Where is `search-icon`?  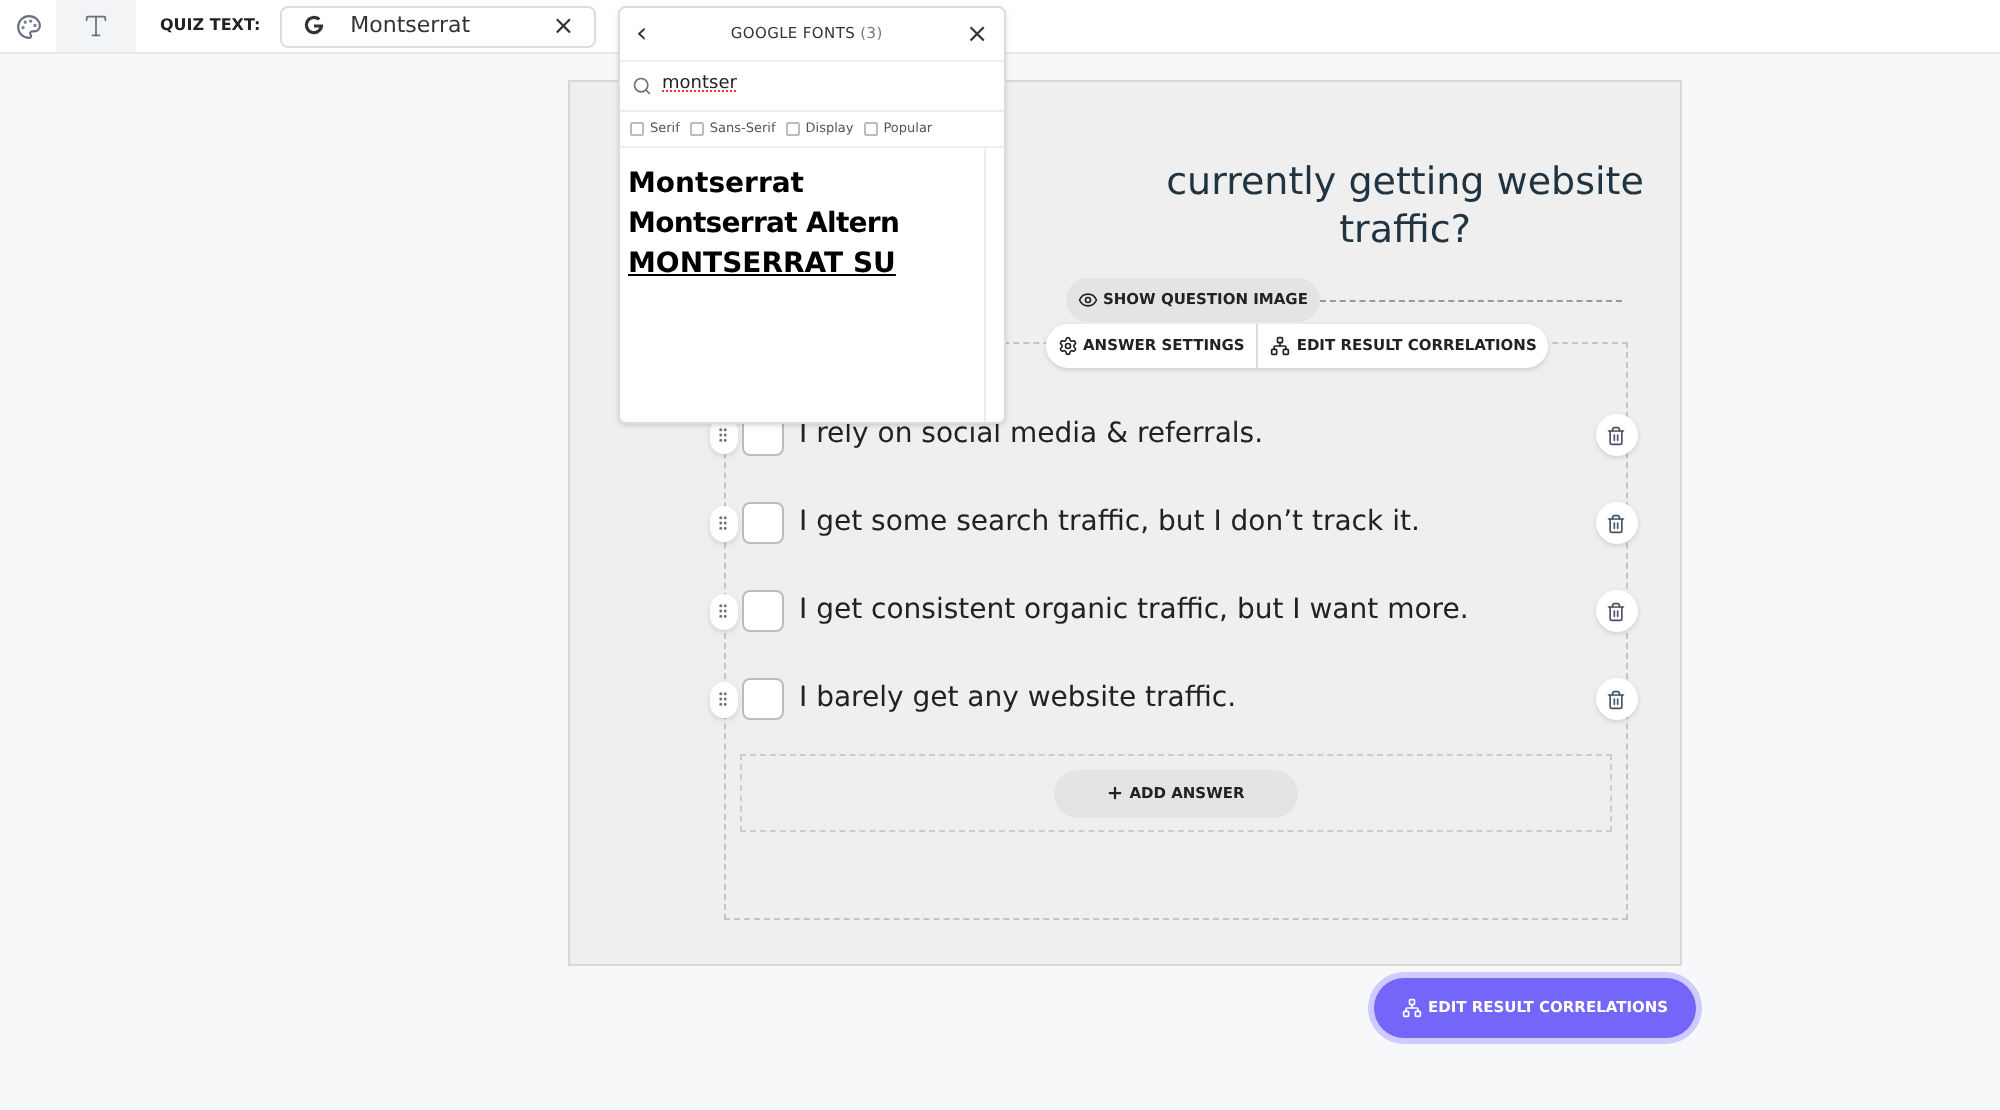
search-icon is located at coordinates (642, 86).